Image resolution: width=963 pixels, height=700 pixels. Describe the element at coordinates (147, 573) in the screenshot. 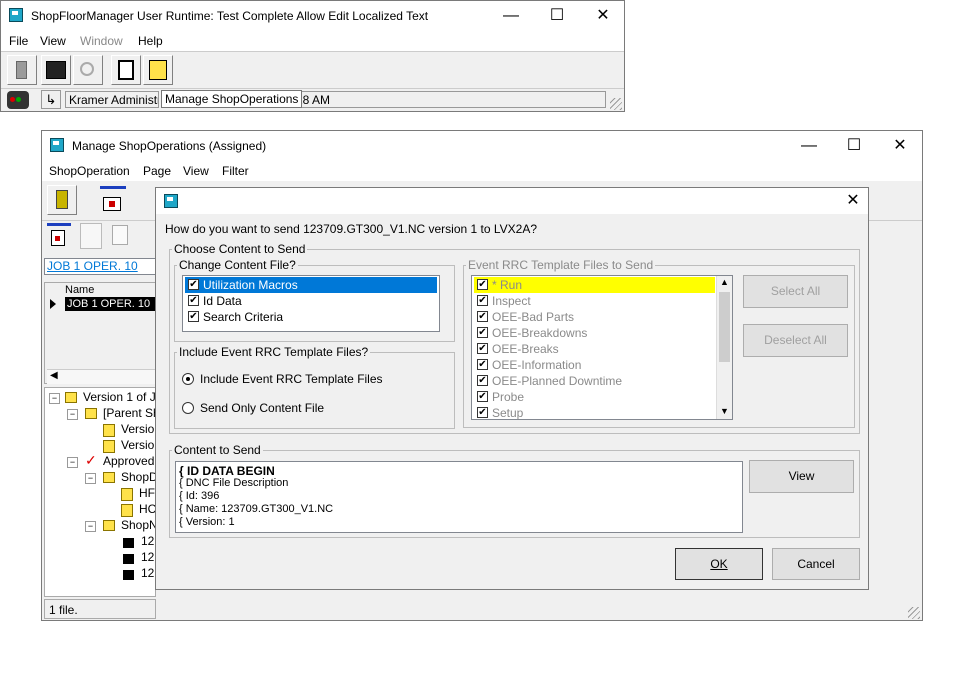

I see `tree-node-machine-3: 12` at that location.